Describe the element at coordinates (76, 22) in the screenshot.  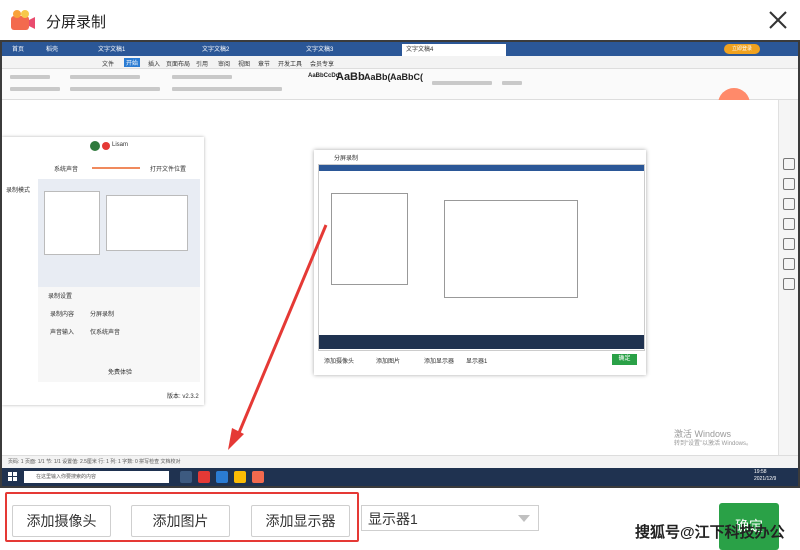
I see `window-title: 分屏录制` at that location.